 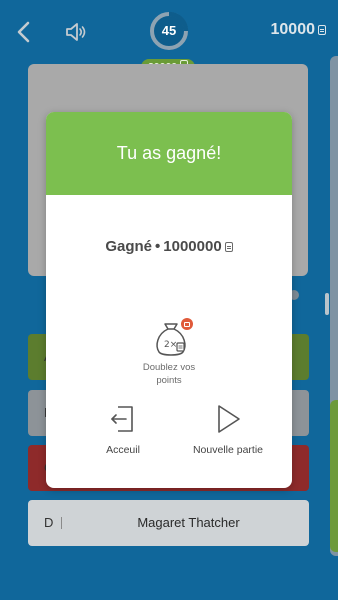 I want to click on back-icon, so click(x=24, y=32).